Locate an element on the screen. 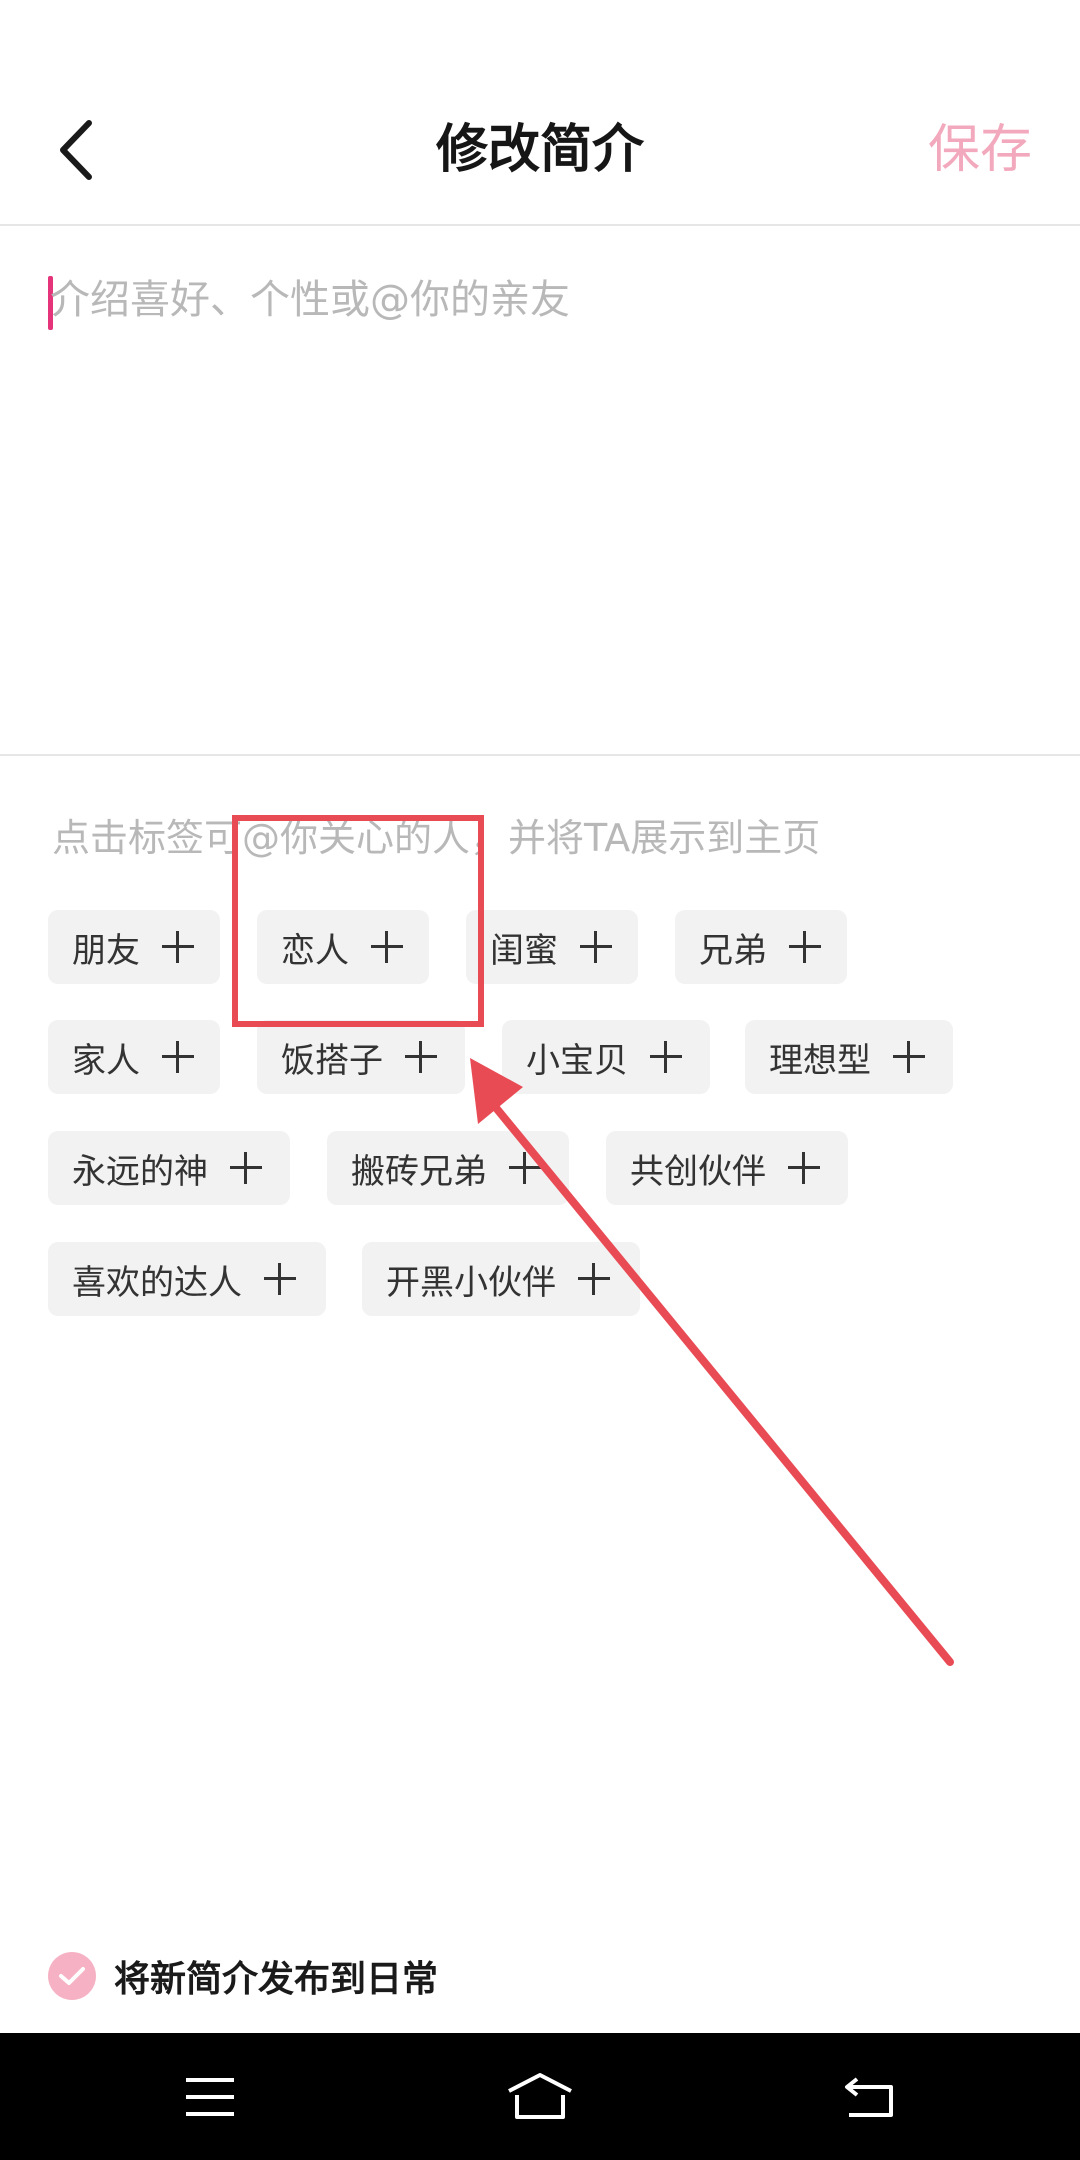  tag-forever-god: 永远的神 is located at coordinates (169, 1168).